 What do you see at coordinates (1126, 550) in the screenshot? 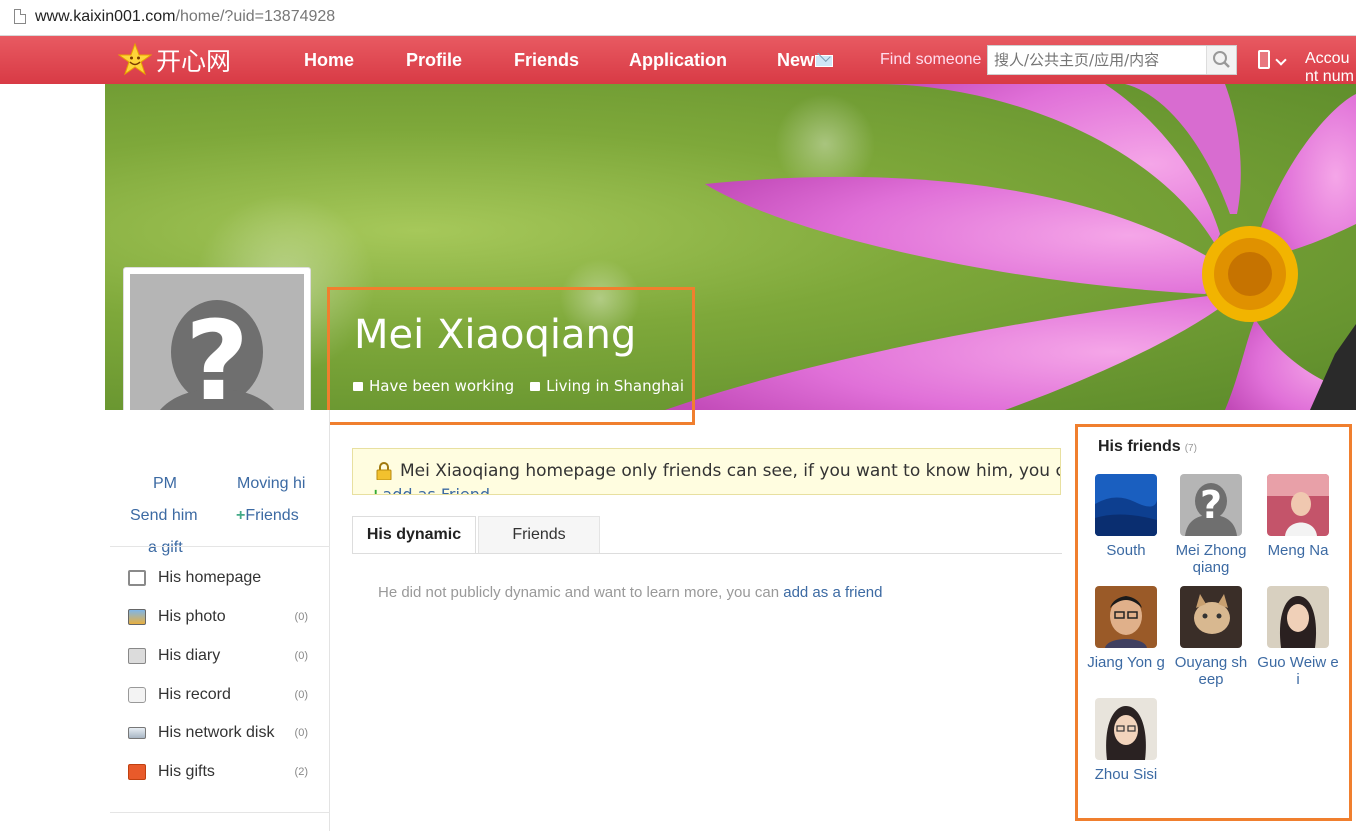
I see `friend-name: South` at bounding box center [1126, 550].